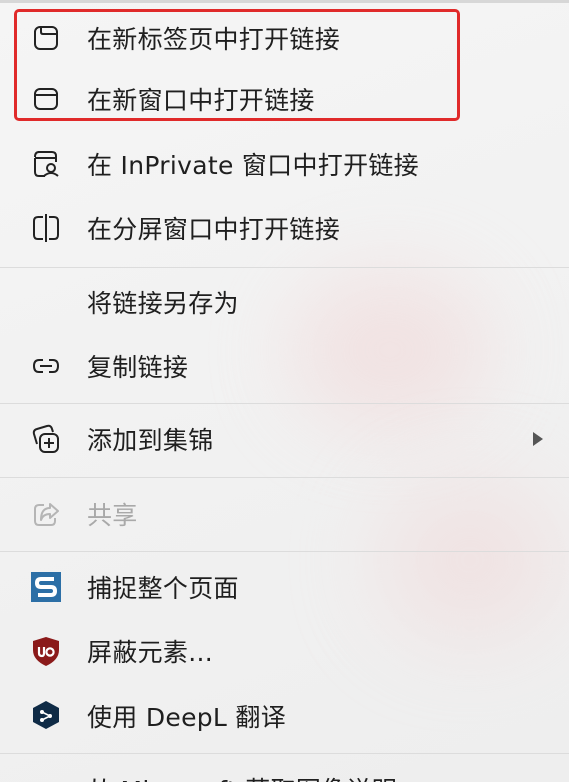 This screenshot has width=569, height=782. What do you see at coordinates (284, 514) in the screenshot?
I see `menu-item-share: 共享` at bounding box center [284, 514].